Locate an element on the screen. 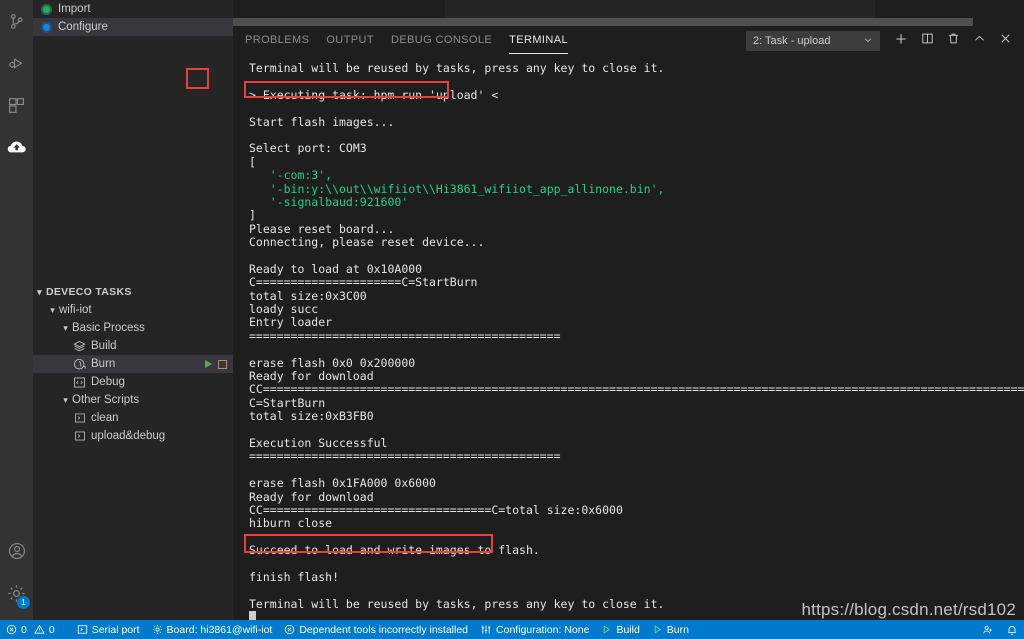 The width and height of the screenshot is (1024, 639). terminal-line-text: '-com:3', is located at coordinates (291, 175).